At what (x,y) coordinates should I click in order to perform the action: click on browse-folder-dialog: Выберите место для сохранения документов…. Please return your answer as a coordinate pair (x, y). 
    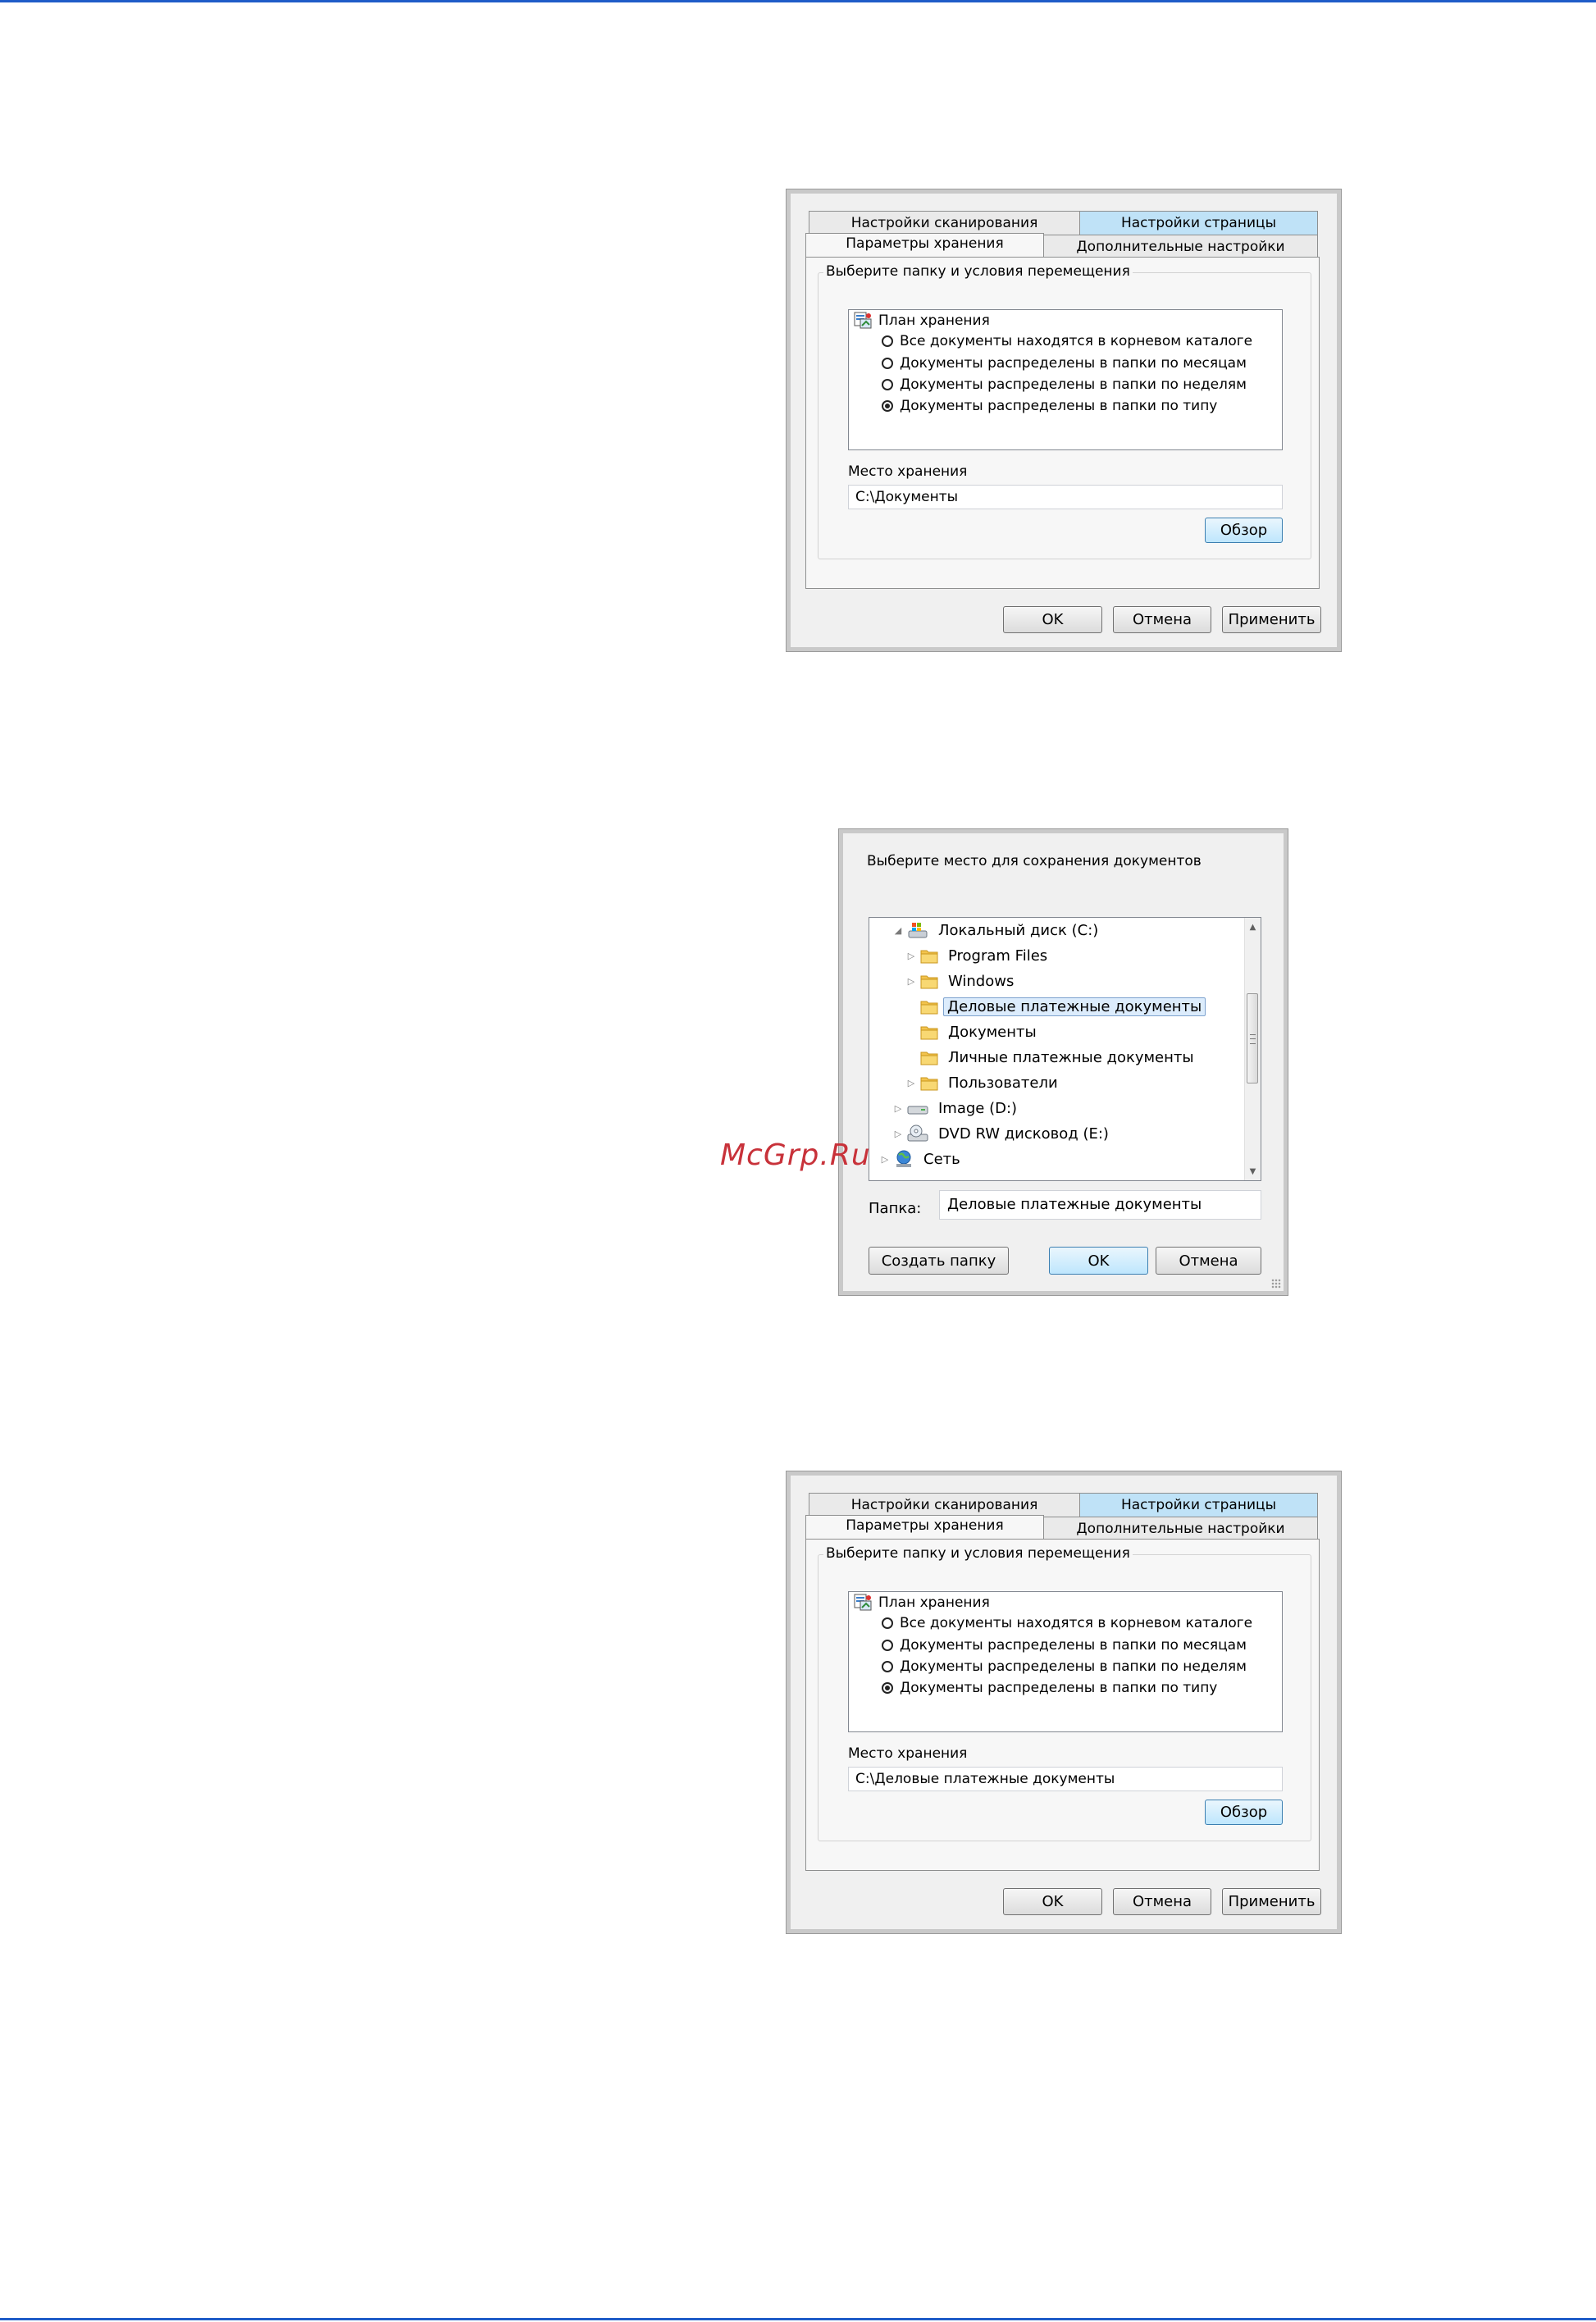
    Looking at the image, I should click on (1063, 1062).